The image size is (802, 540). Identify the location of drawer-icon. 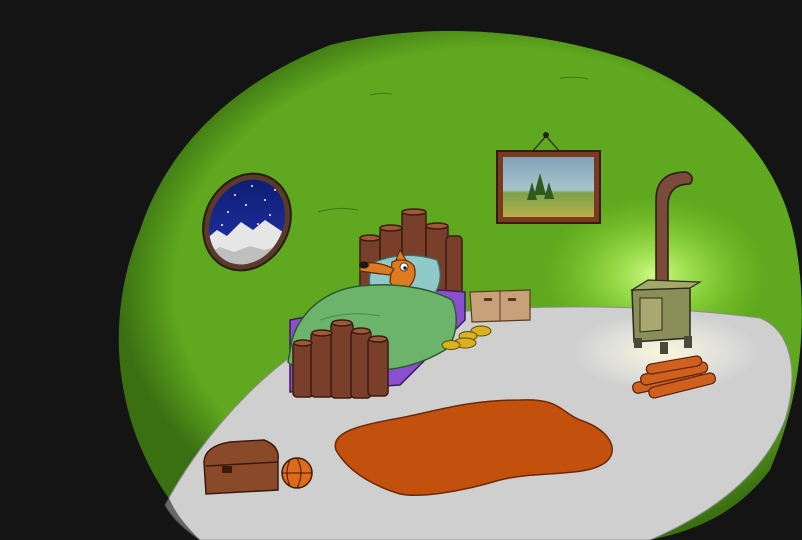
(500, 306).